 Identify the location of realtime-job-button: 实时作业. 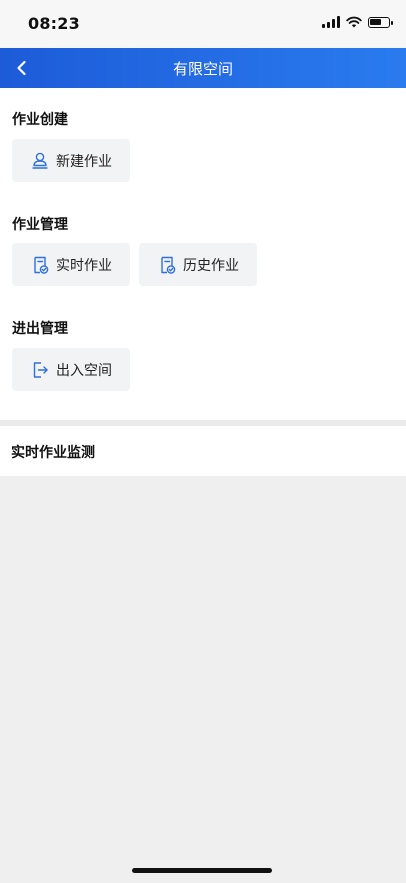
(71, 264).